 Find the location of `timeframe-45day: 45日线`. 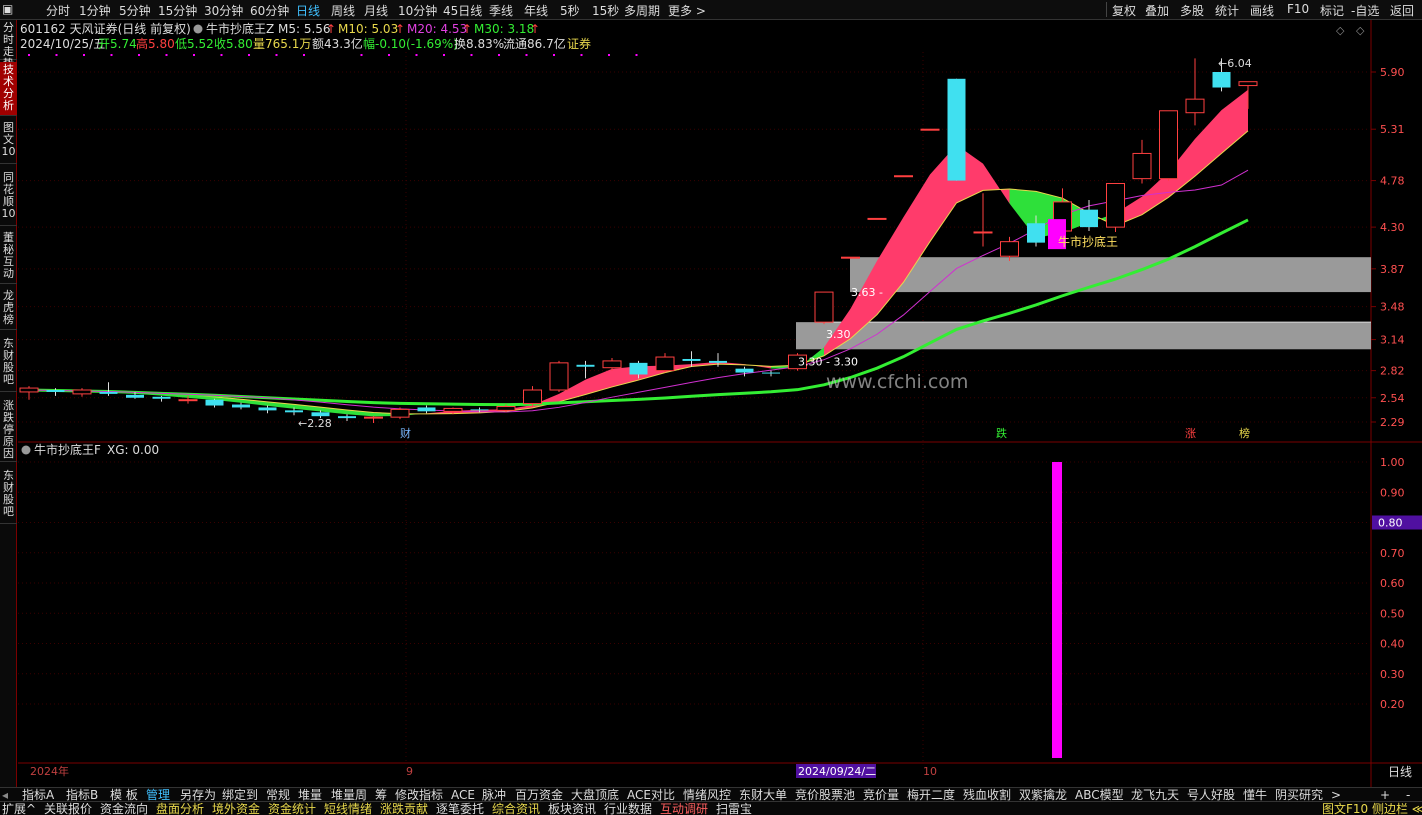

timeframe-45day: 45日线 is located at coordinates (462, 10).